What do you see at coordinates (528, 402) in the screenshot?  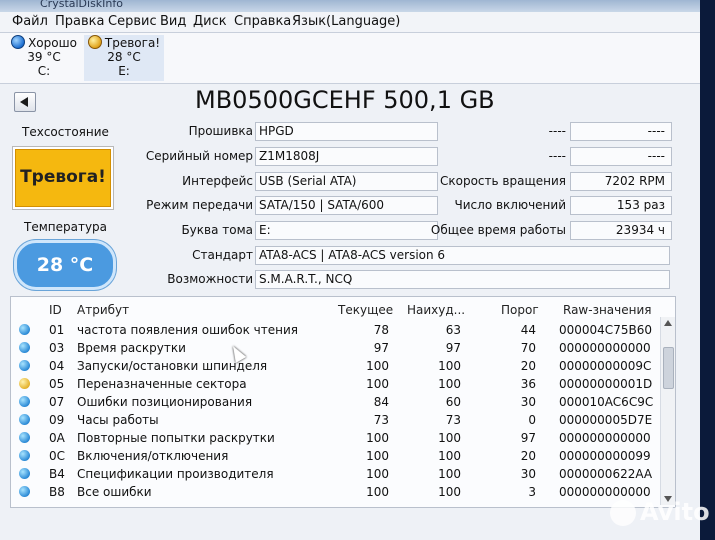 I see `row-threshold: 30` at bounding box center [528, 402].